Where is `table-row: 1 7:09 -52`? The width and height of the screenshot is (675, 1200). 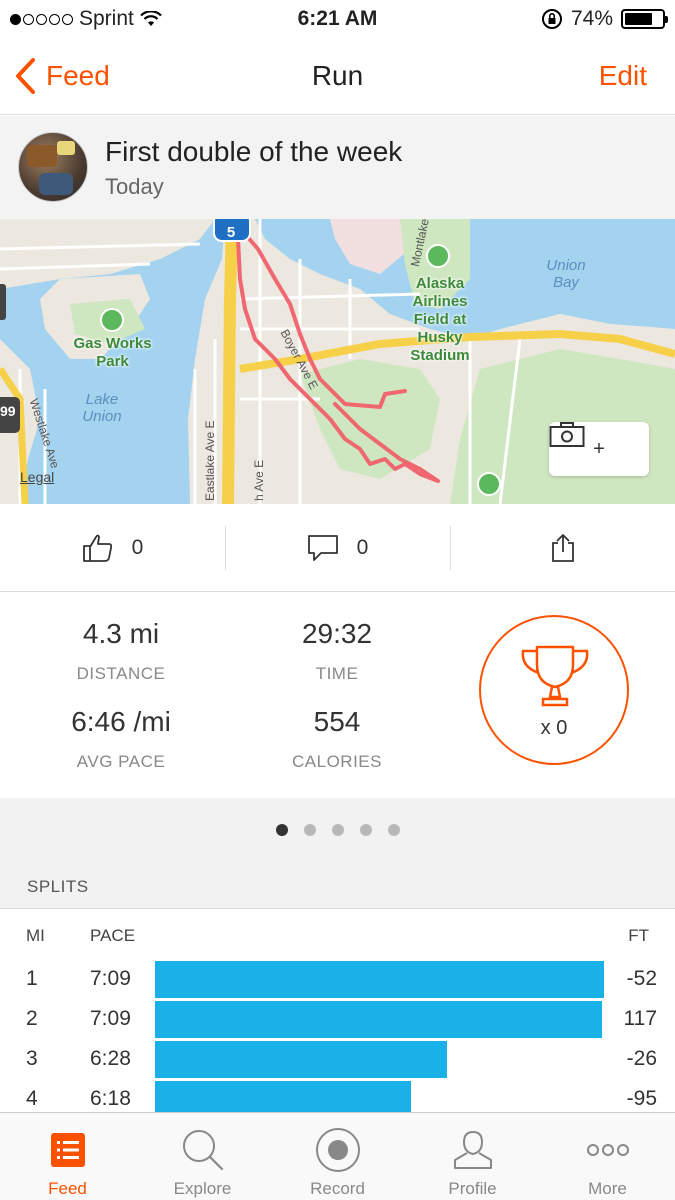 table-row: 1 7:09 -52 is located at coordinates (337, 980).